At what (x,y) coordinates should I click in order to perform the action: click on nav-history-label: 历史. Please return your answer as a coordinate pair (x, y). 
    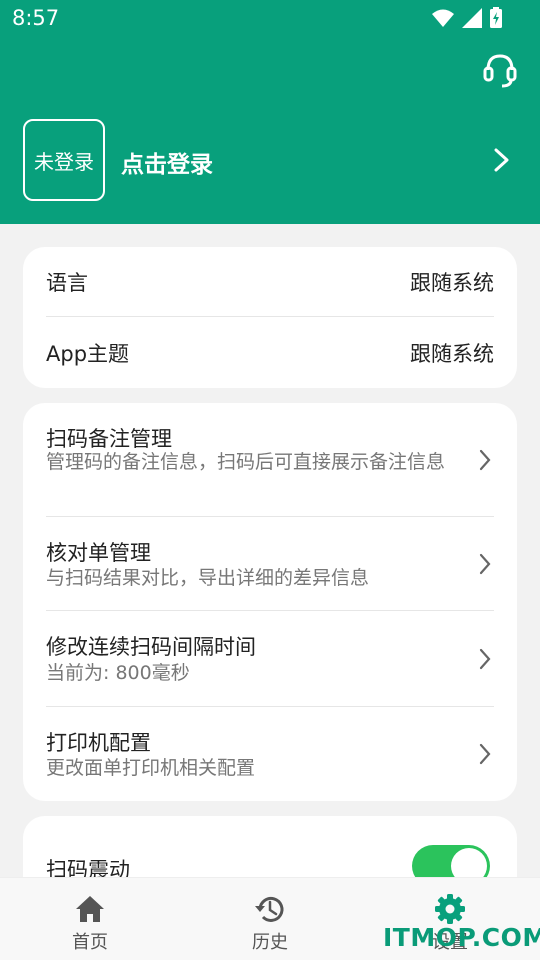
    Looking at the image, I should click on (270, 942).